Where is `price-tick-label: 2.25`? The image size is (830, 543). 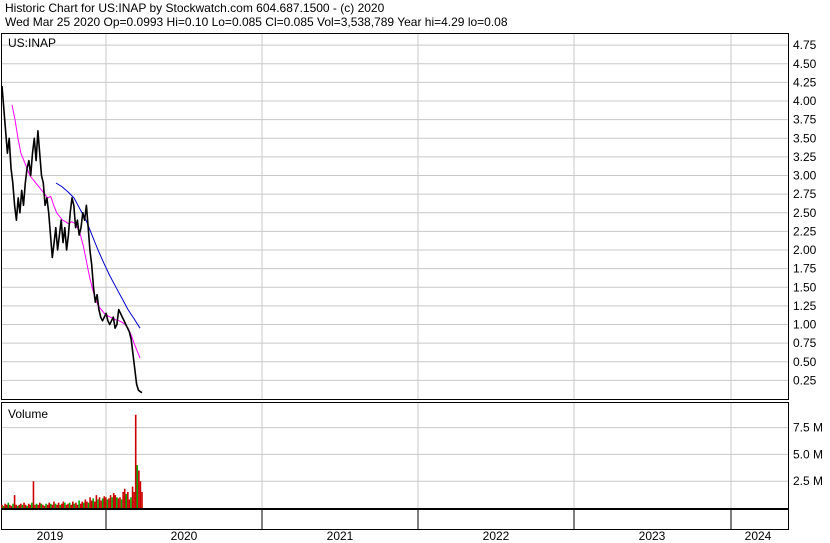
price-tick-label: 2.25 is located at coordinates (805, 231).